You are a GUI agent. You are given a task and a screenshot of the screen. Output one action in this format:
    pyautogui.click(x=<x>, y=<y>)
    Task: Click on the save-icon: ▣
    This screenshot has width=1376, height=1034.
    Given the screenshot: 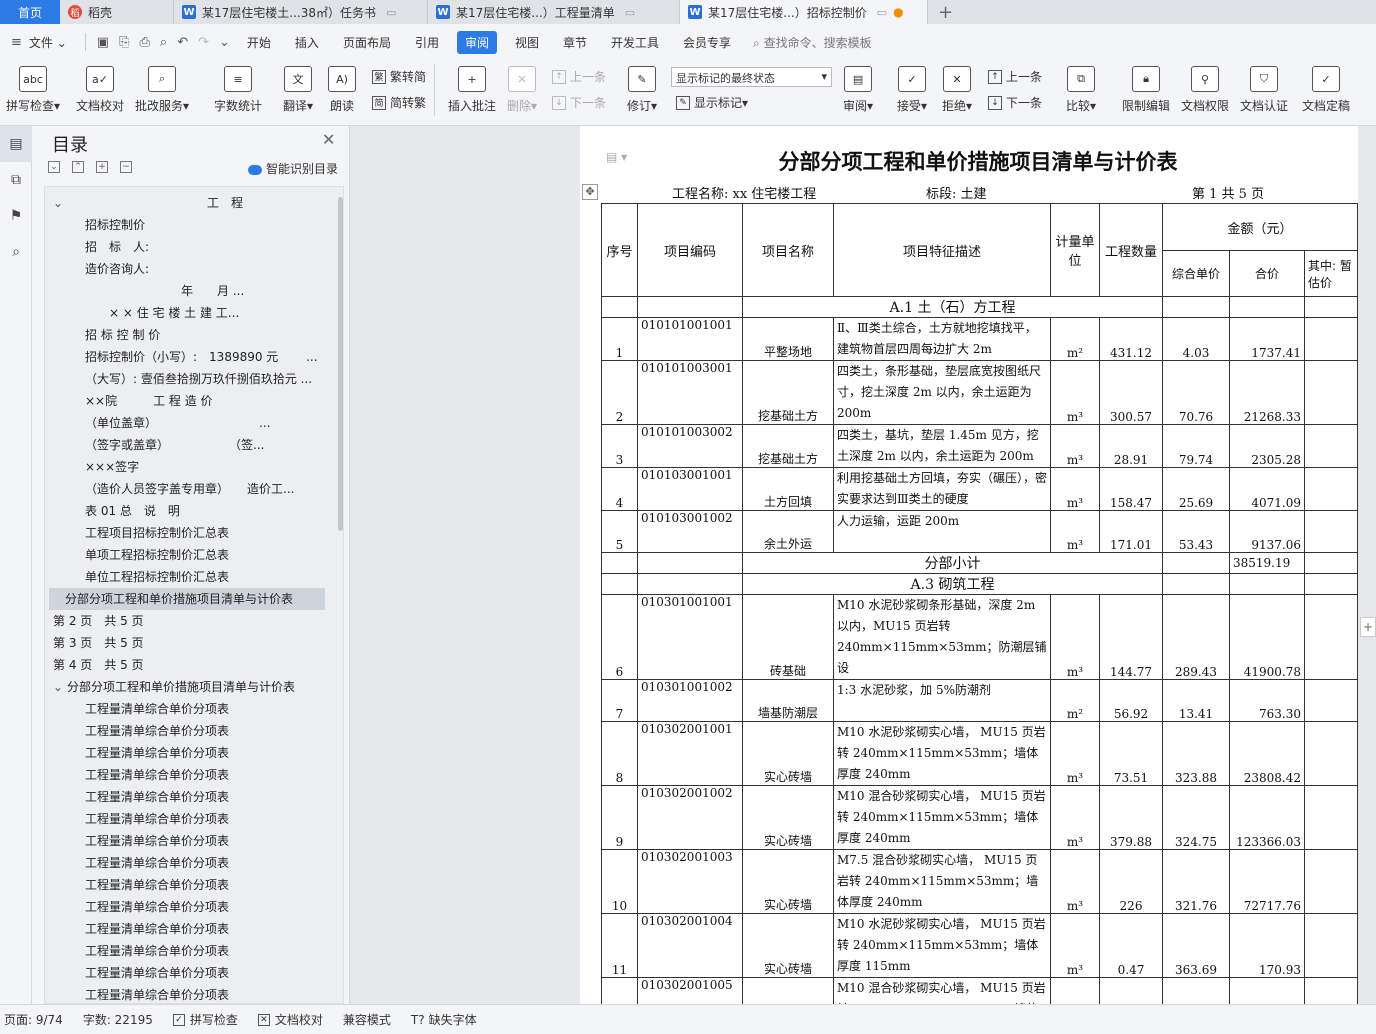 What is the action you would take?
    pyautogui.click(x=103, y=42)
    